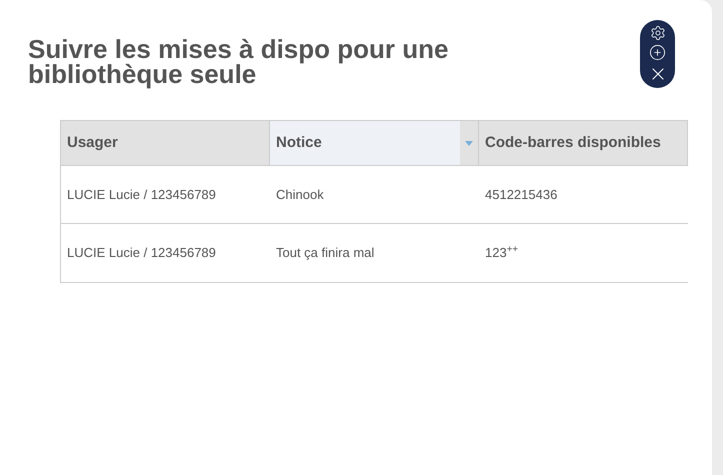 This screenshot has width=723, height=475. What do you see at coordinates (374, 143) in the screenshot?
I see `column-header: Notice` at bounding box center [374, 143].